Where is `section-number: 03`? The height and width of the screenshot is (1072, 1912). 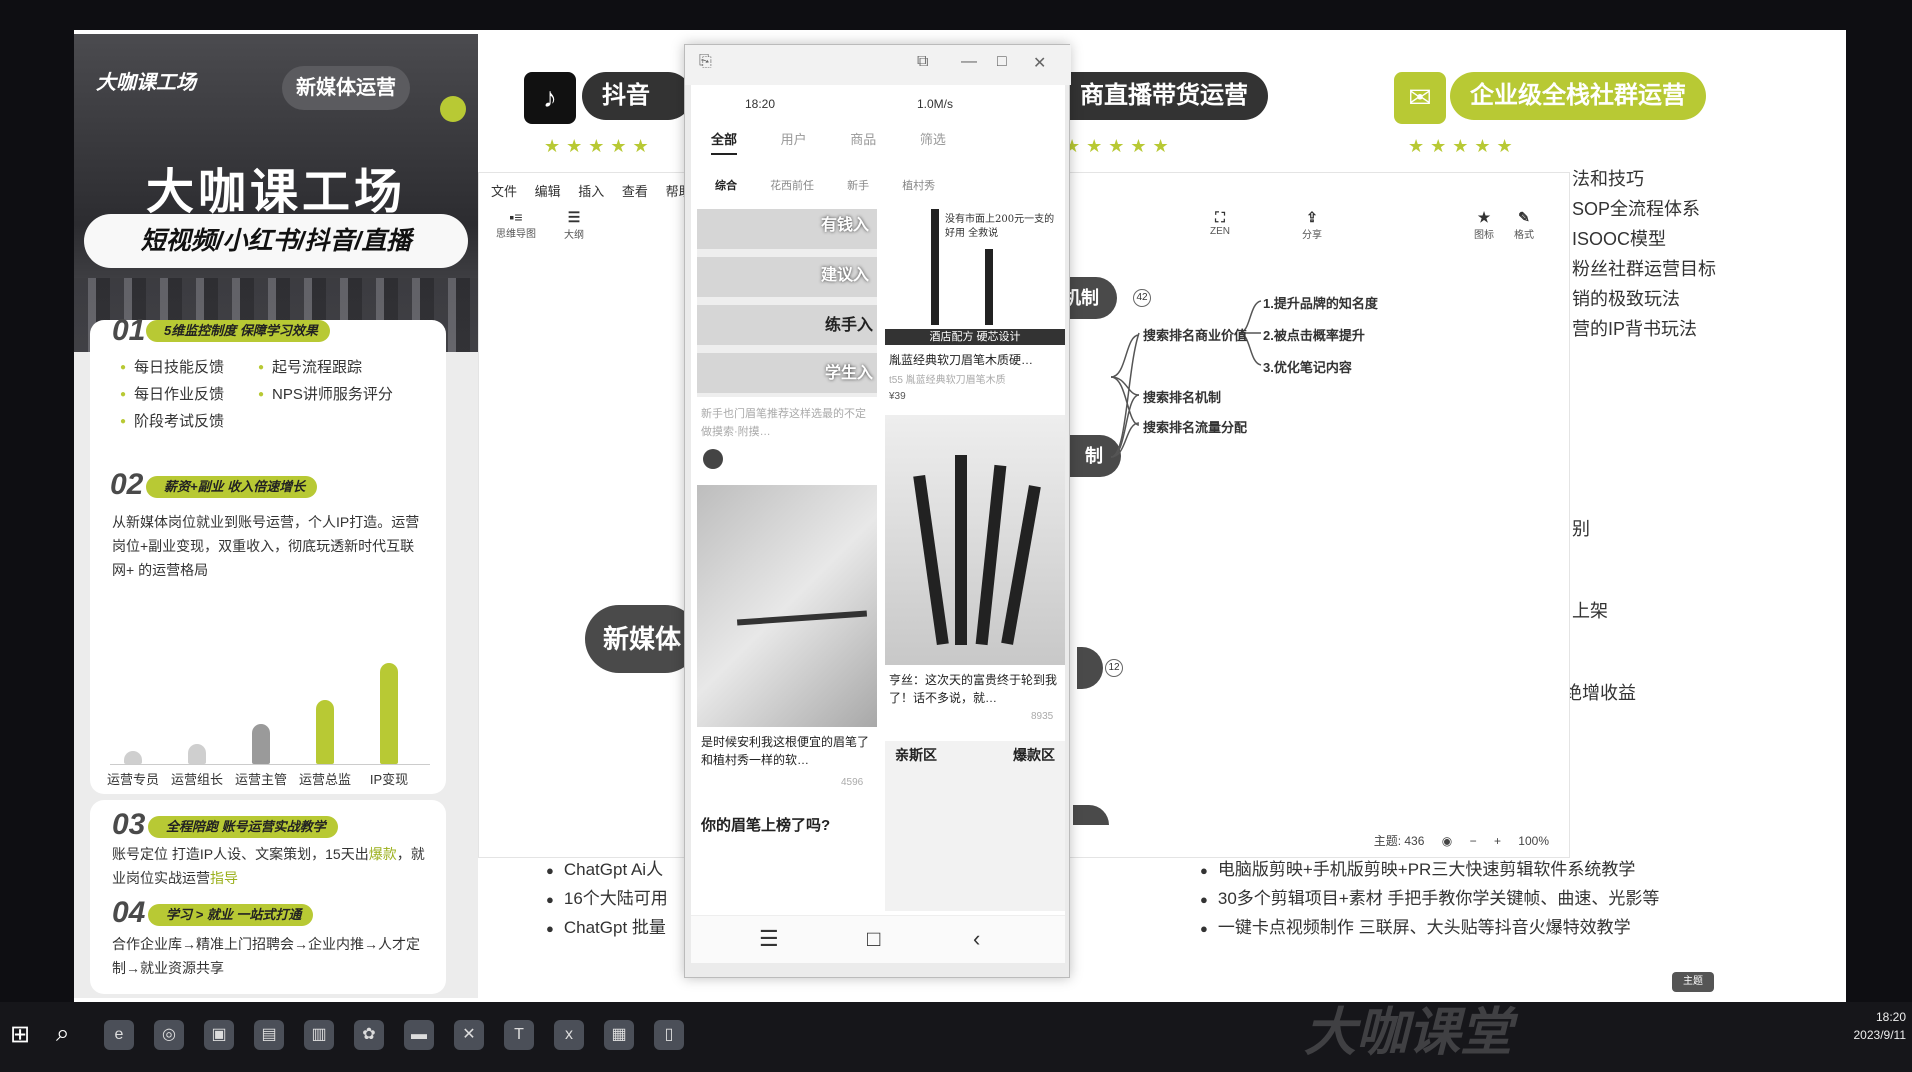 section-number: 03 is located at coordinates (129, 824).